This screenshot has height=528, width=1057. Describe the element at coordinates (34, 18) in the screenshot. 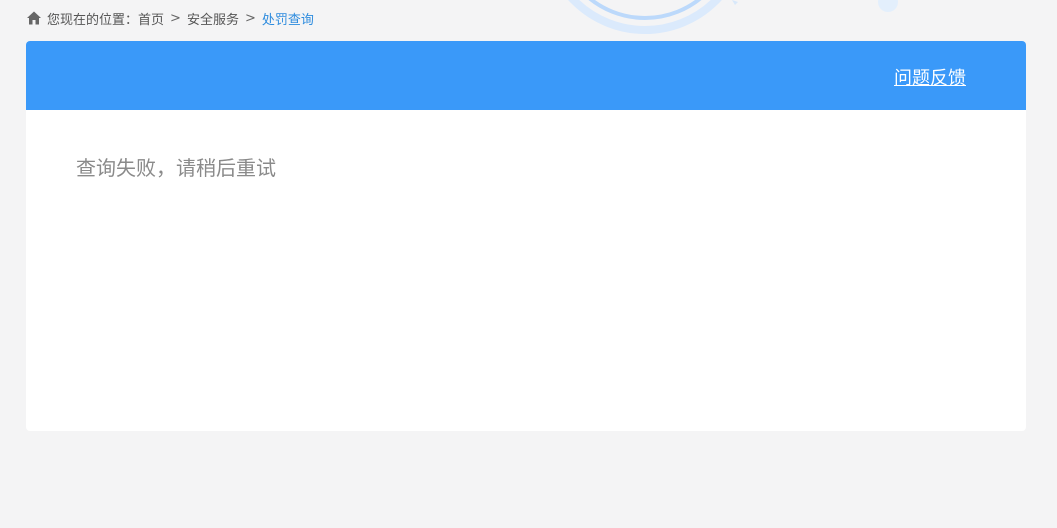

I see `home-icon` at that location.